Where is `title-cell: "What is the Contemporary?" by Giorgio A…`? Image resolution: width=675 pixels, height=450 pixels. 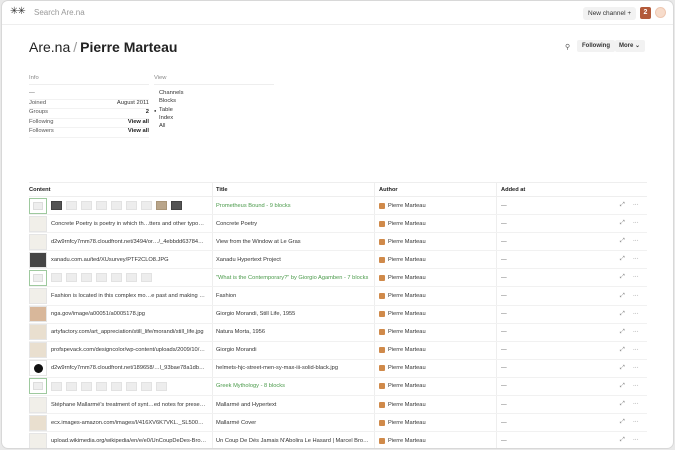 title-cell: "What is the Contemporary?" by Giorgio A… is located at coordinates (293, 278).